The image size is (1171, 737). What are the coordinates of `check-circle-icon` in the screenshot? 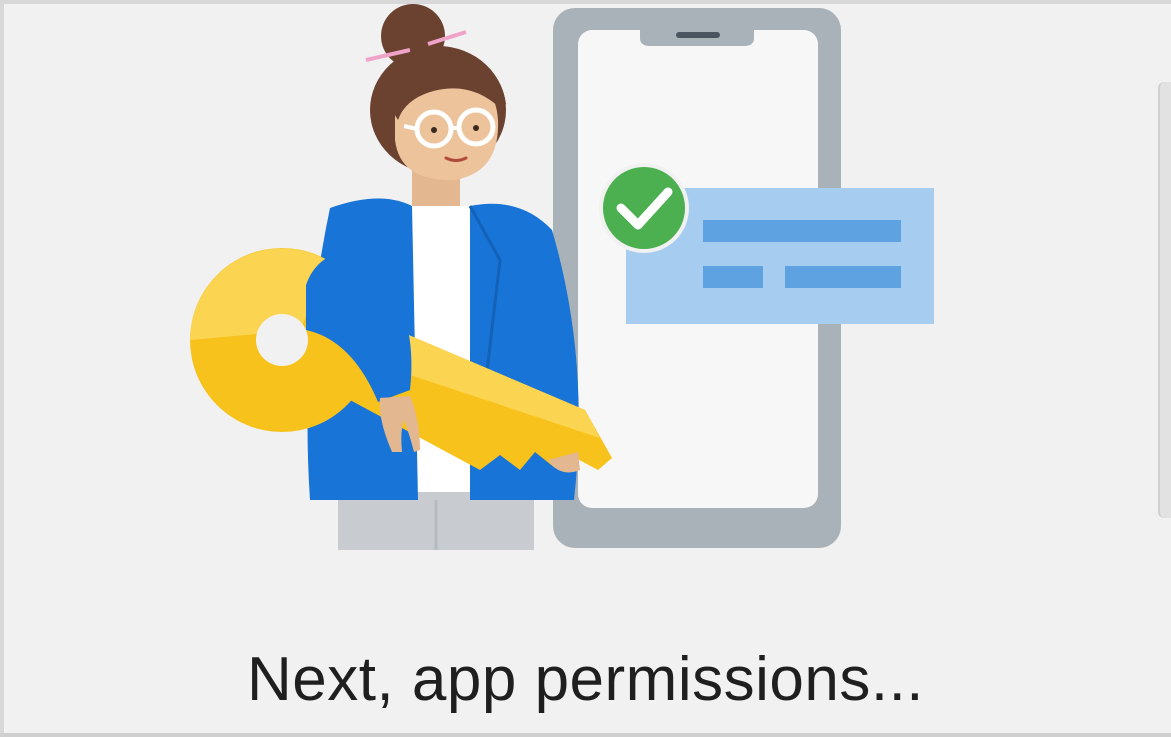 It's located at (644, 208).